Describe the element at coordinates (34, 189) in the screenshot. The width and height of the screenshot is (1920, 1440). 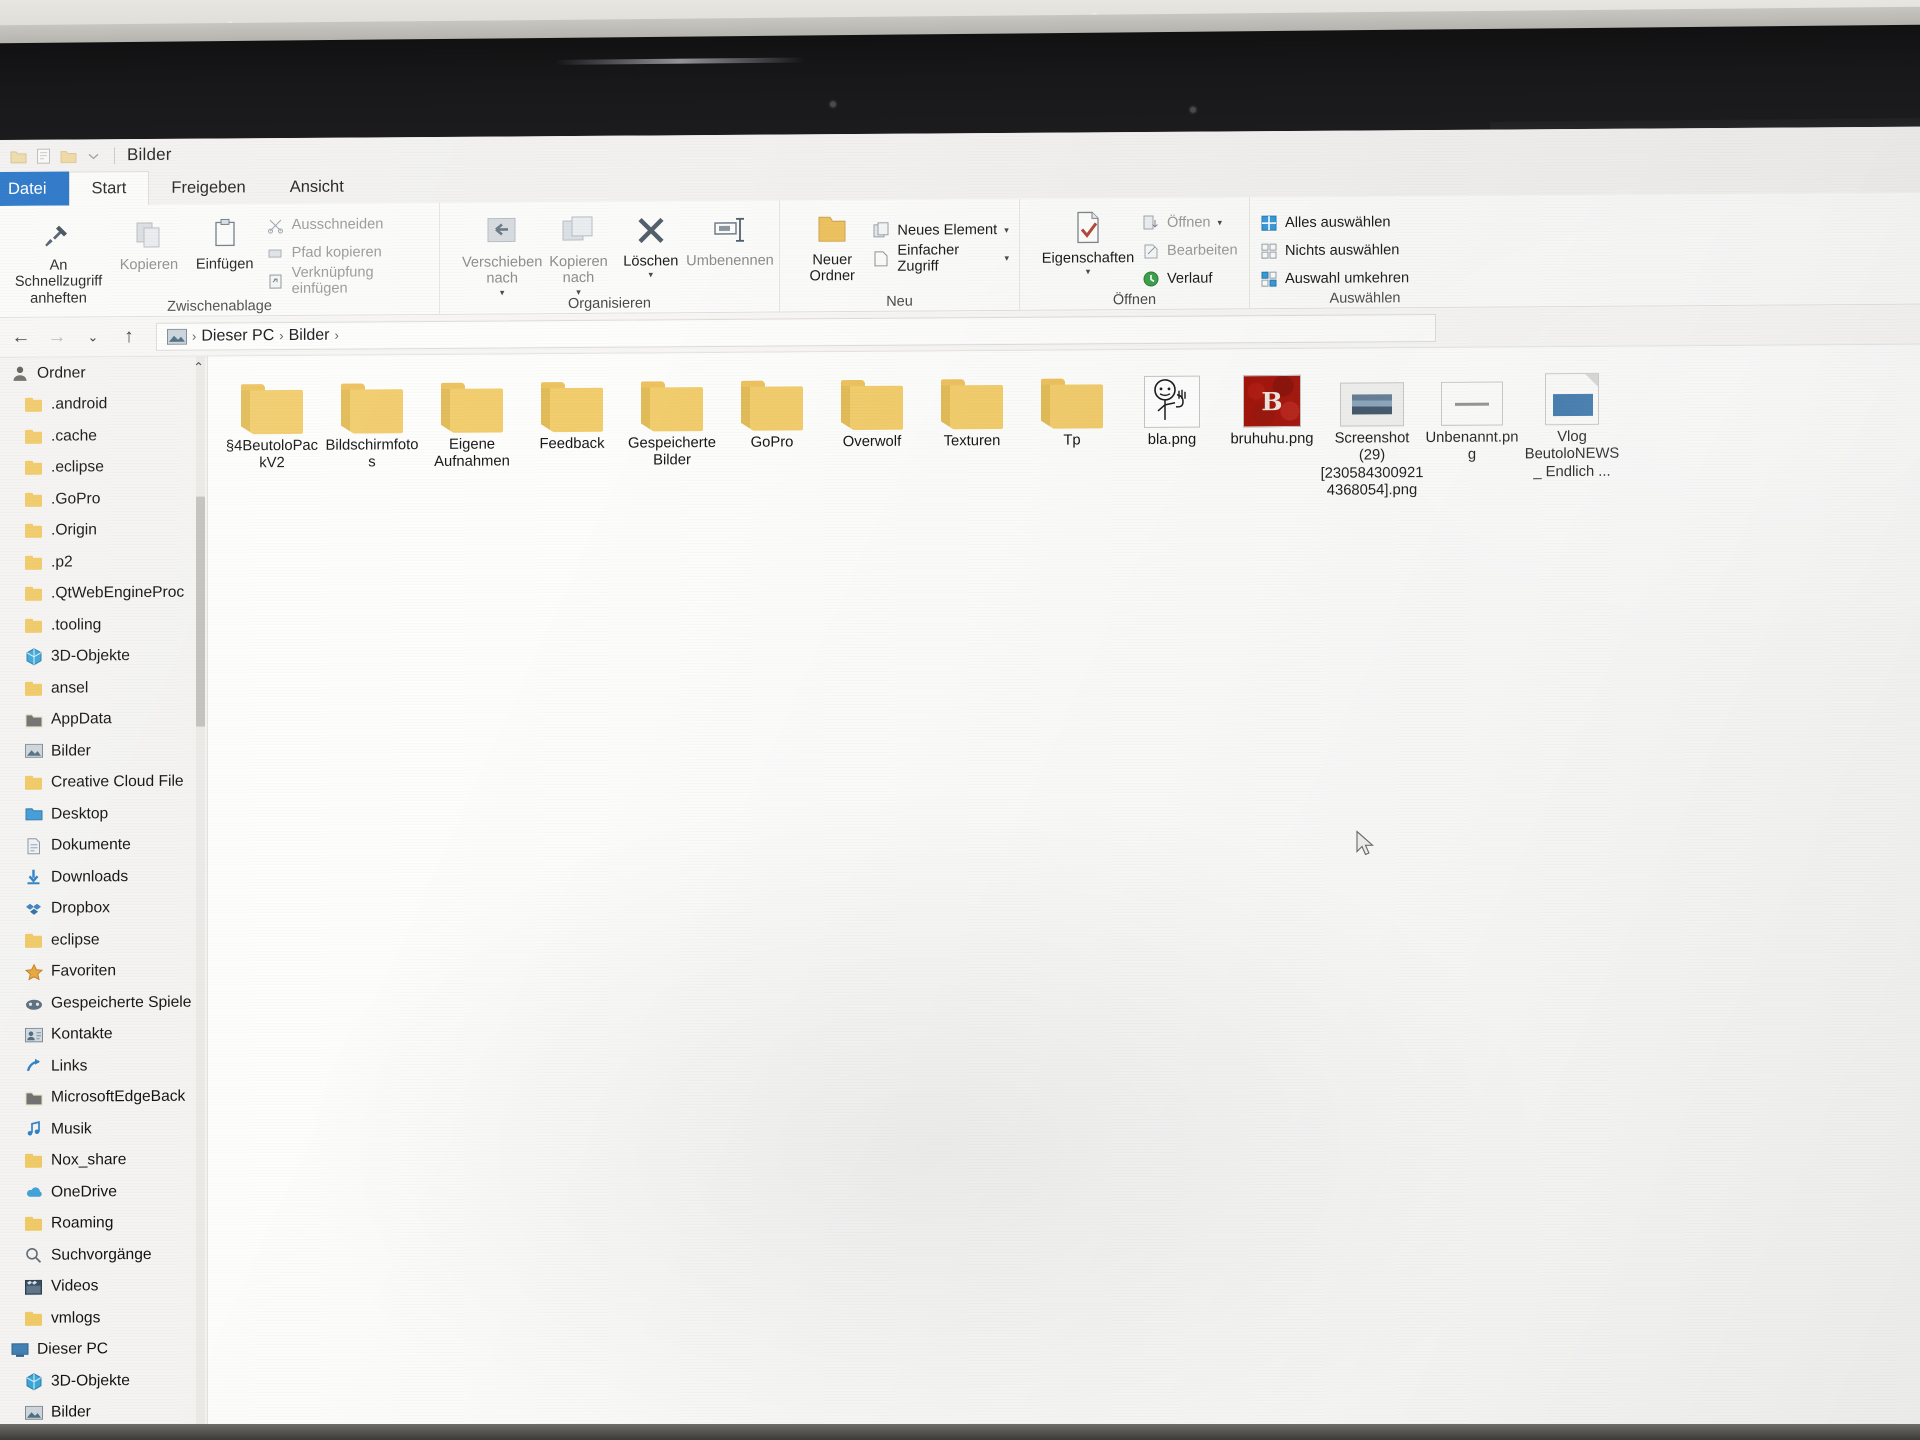
I see `tab-datei: Datei` at that location.